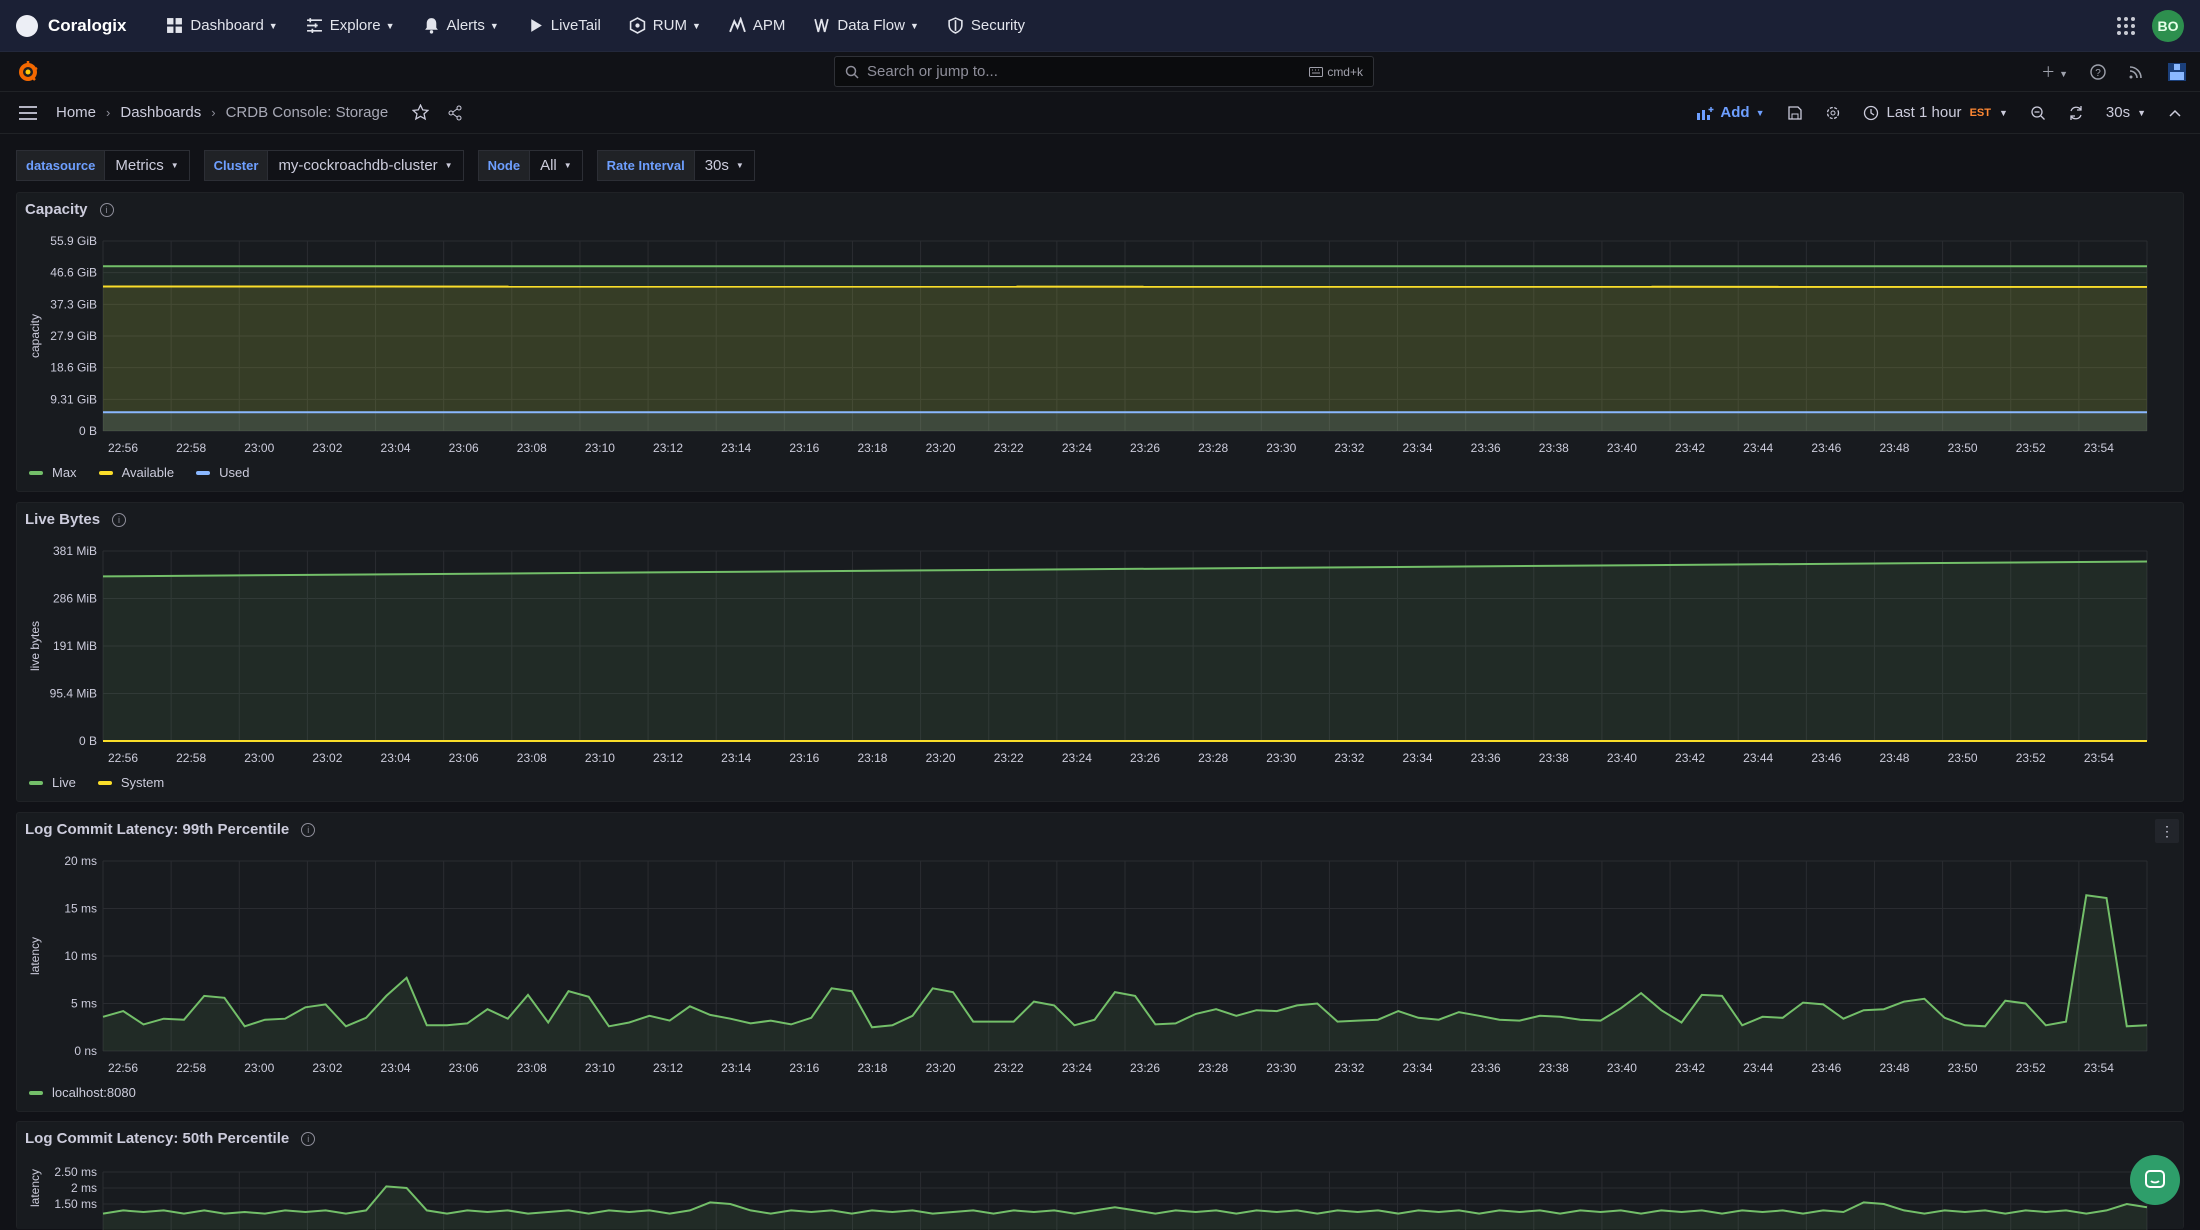  What do you see at coordinates (2098, 72) in the screenshot?
I see `help-icon: ?` at bounding box center [2098, 72].